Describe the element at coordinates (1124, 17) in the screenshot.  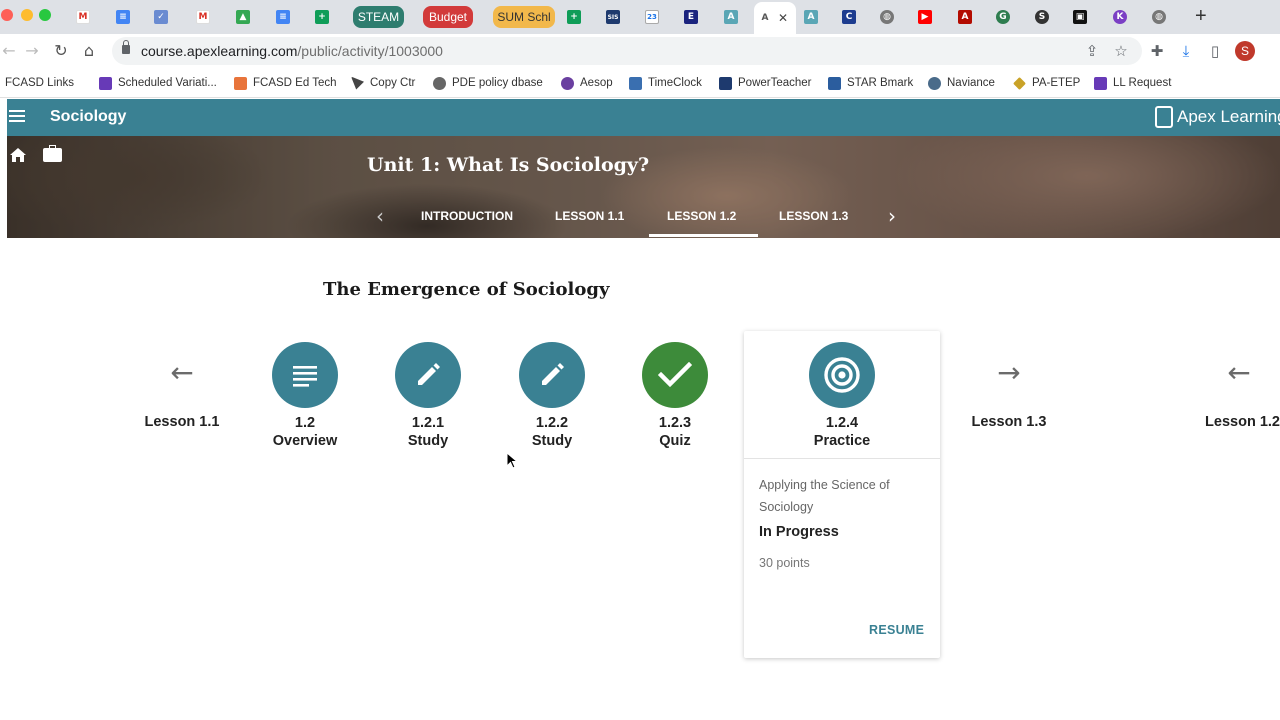
I see `browser-tab-kami: K` at that location.